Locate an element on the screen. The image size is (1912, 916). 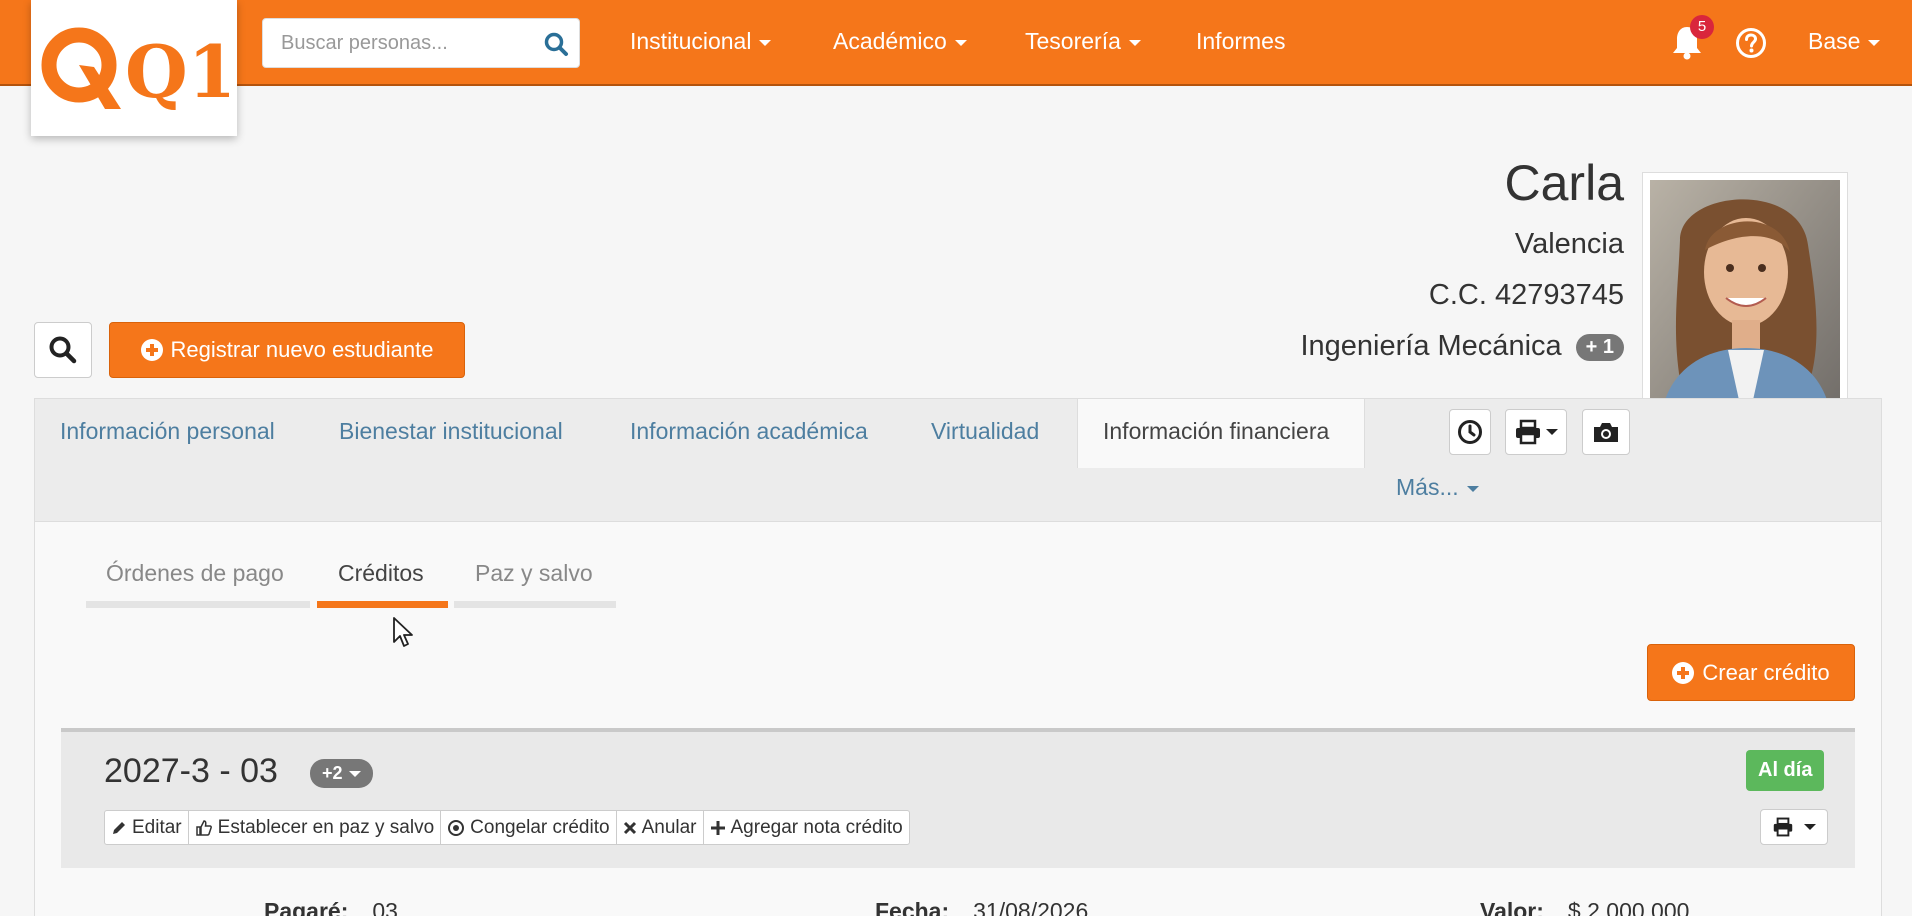
user-menu: Base is located at coordinates (1844, 41).